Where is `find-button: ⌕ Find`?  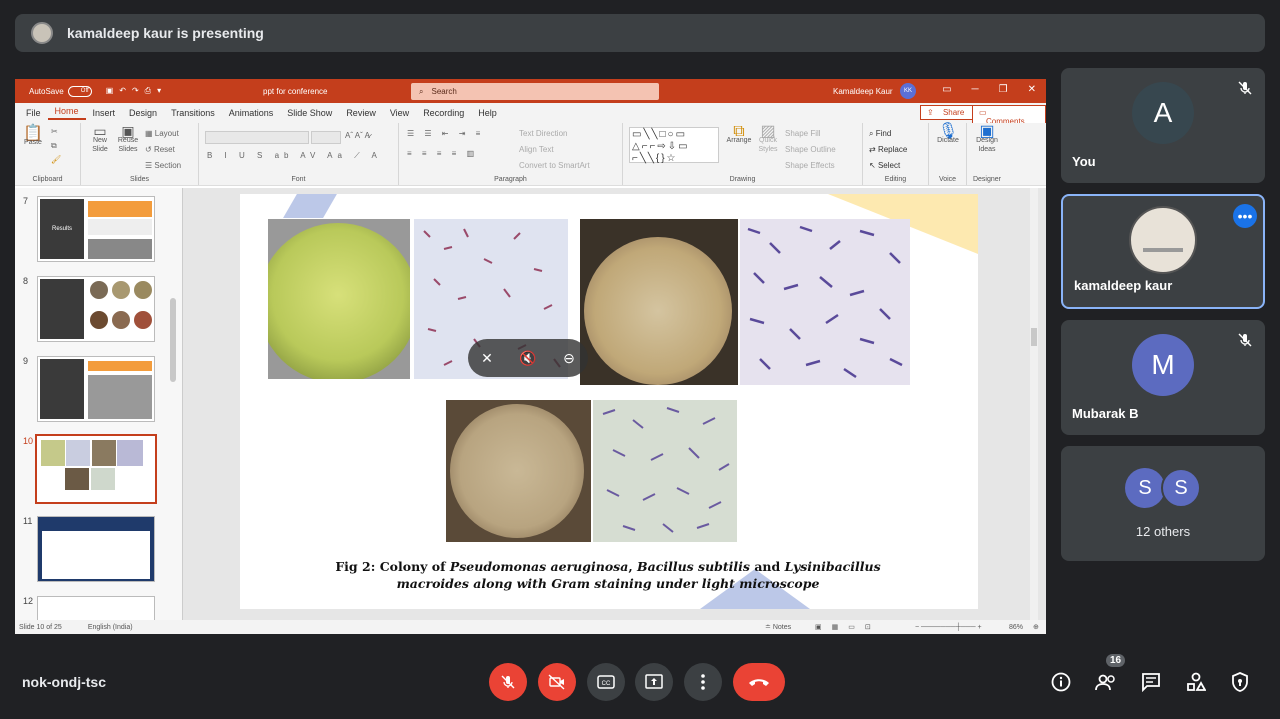 find-button: ⌕ Find is located at coordinates (880, 134).